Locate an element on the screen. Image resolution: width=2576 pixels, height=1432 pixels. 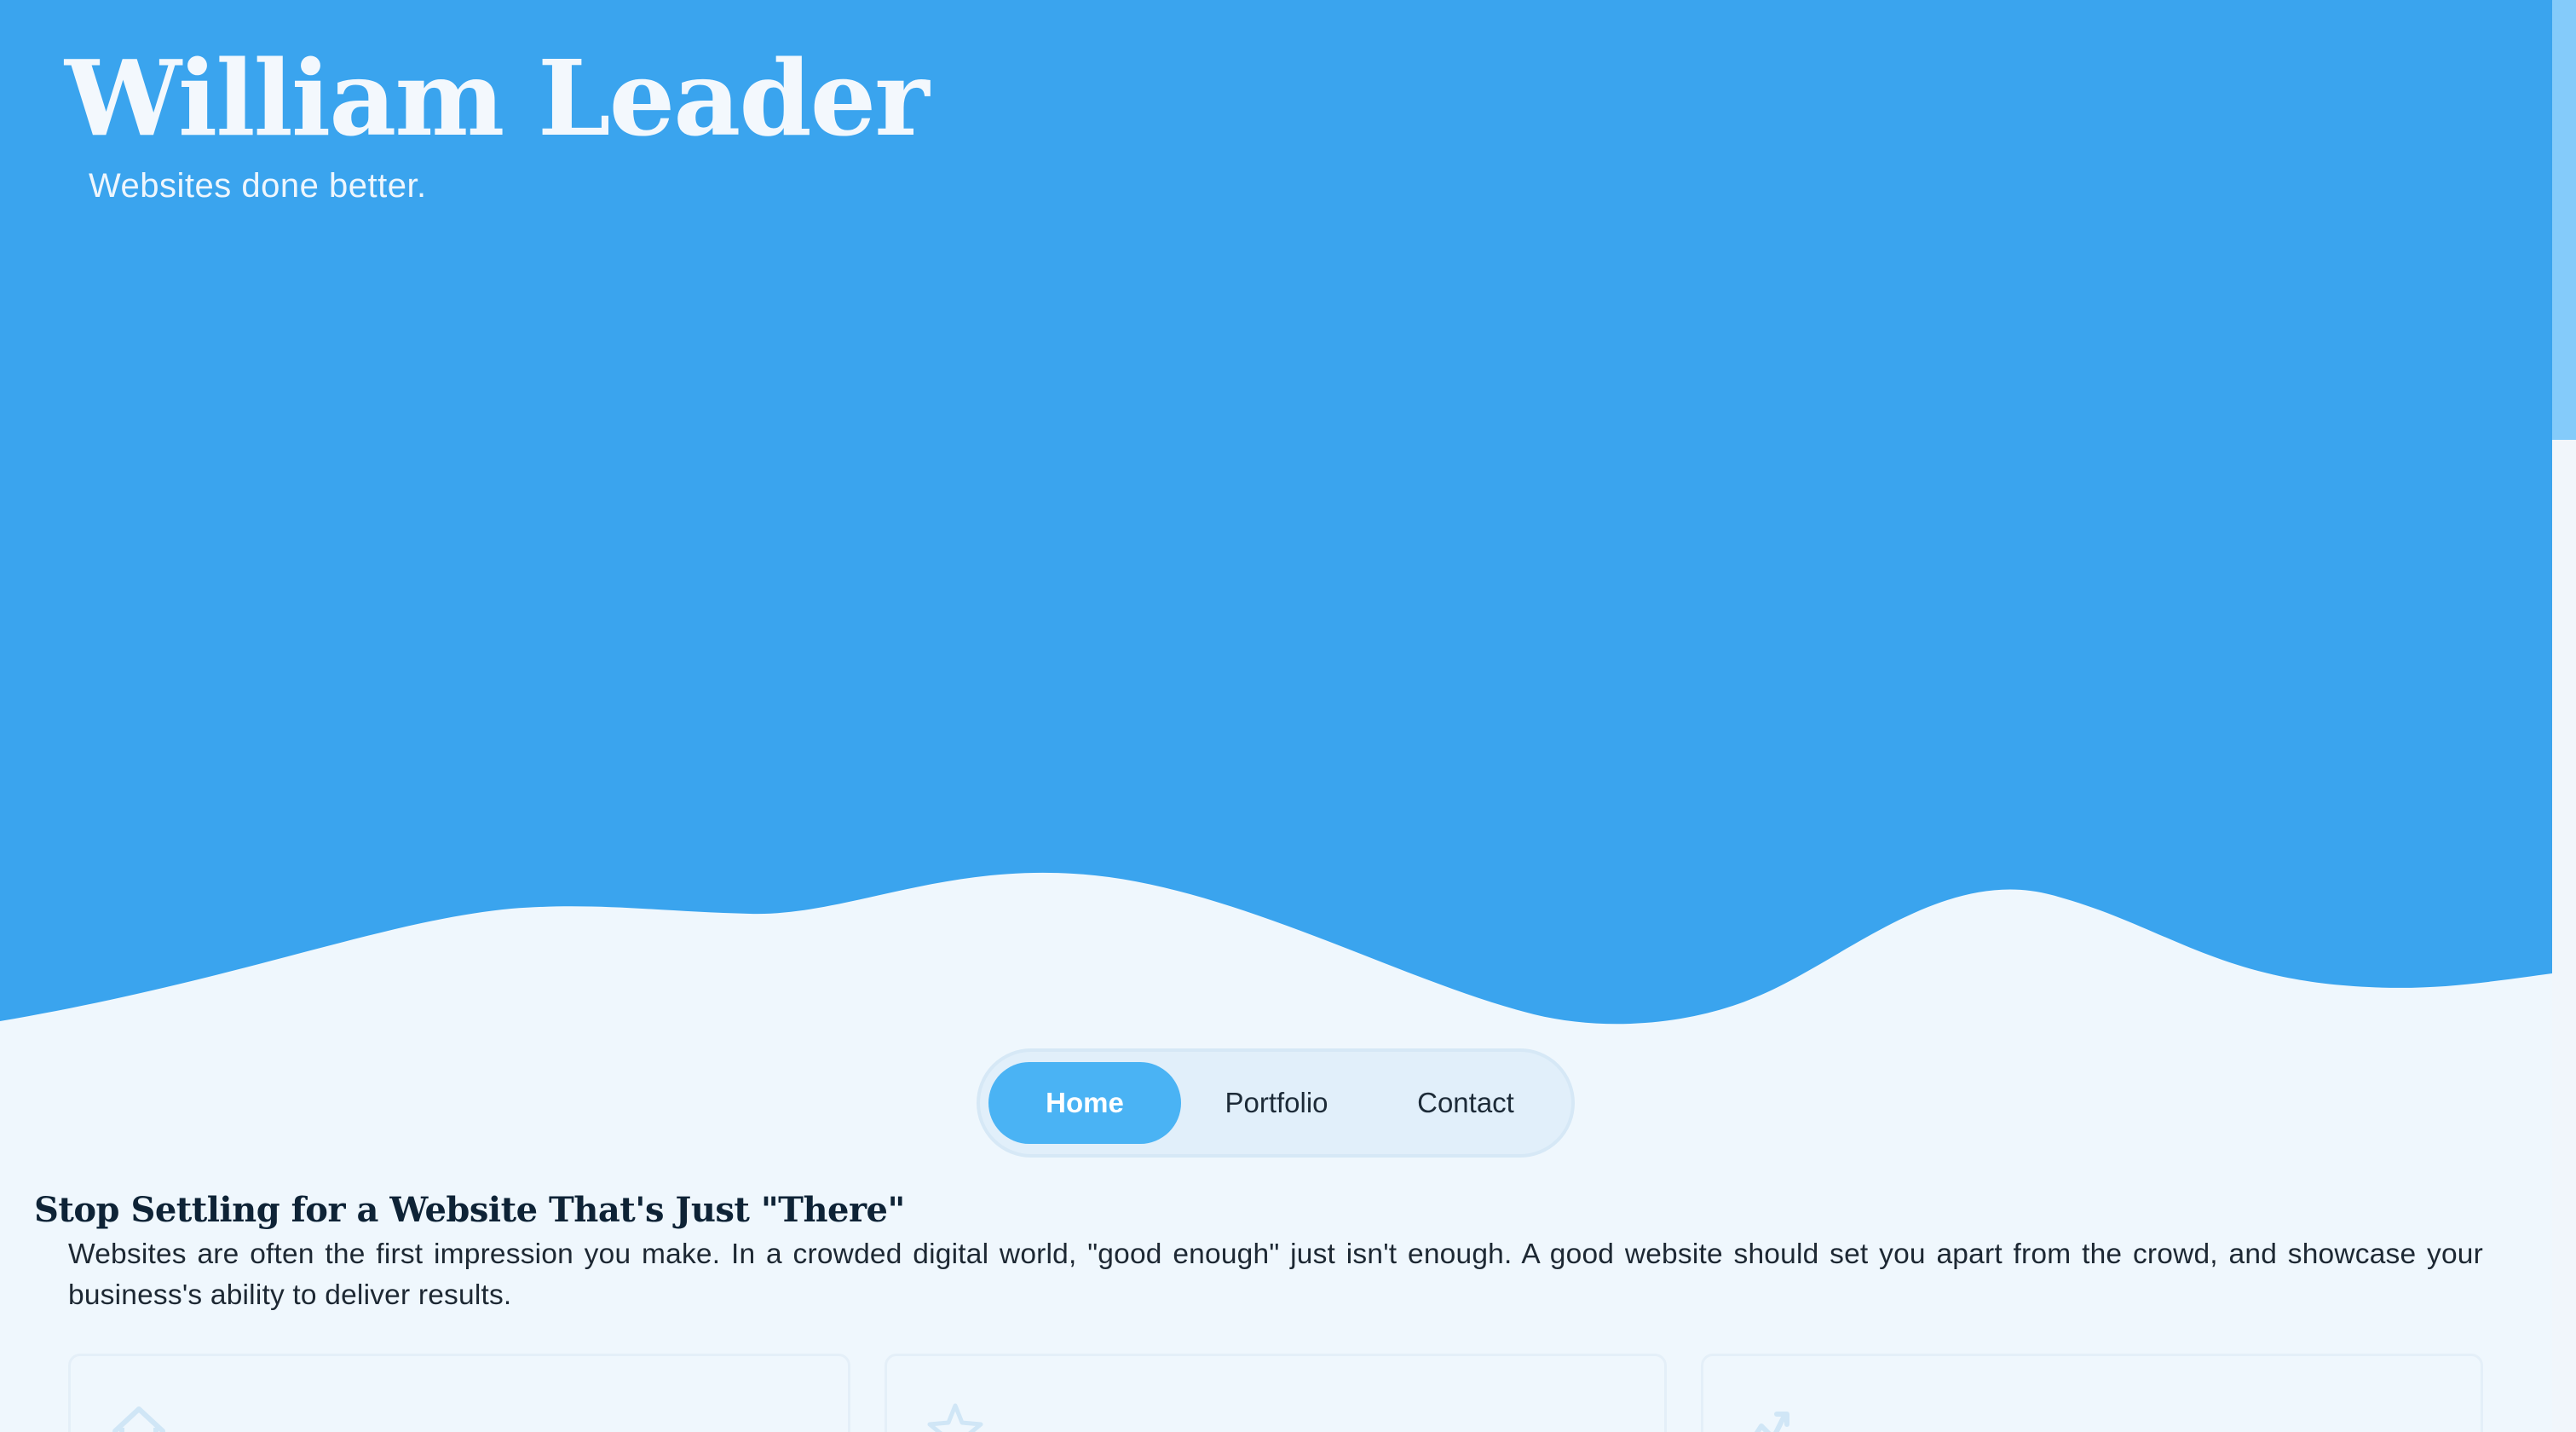
nav-item-portfolio: Portfolio is located at coordinates (1276, 1103).